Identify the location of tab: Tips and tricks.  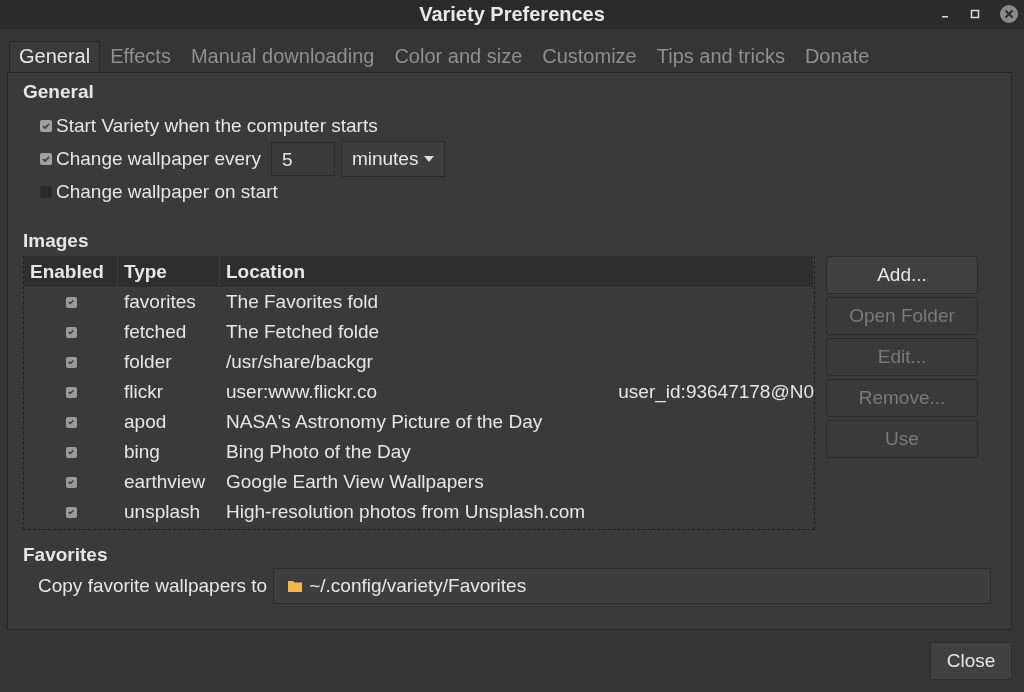
(720, 56).